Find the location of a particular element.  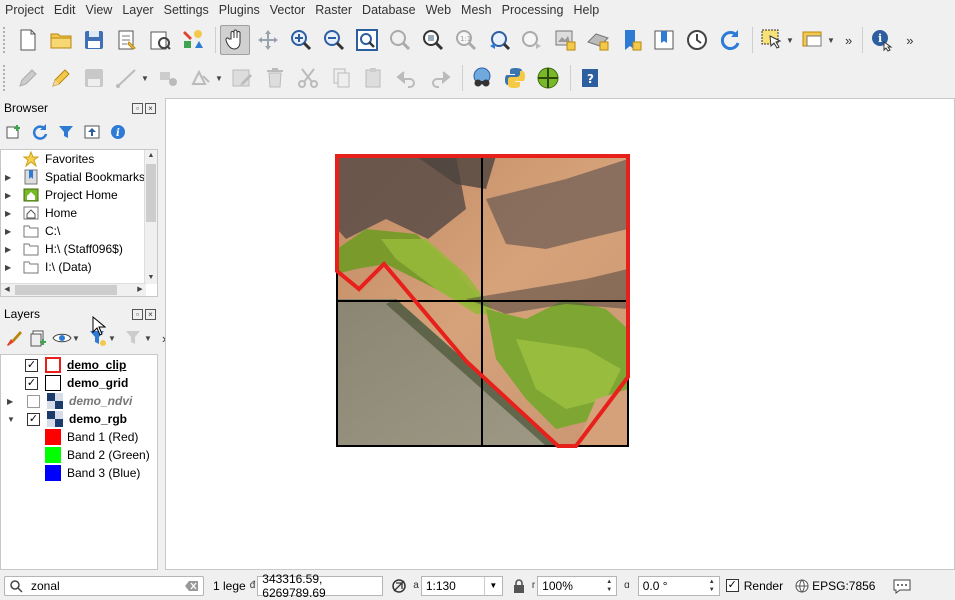

magnifier-value: 100% is located at coordinates (573, 586).